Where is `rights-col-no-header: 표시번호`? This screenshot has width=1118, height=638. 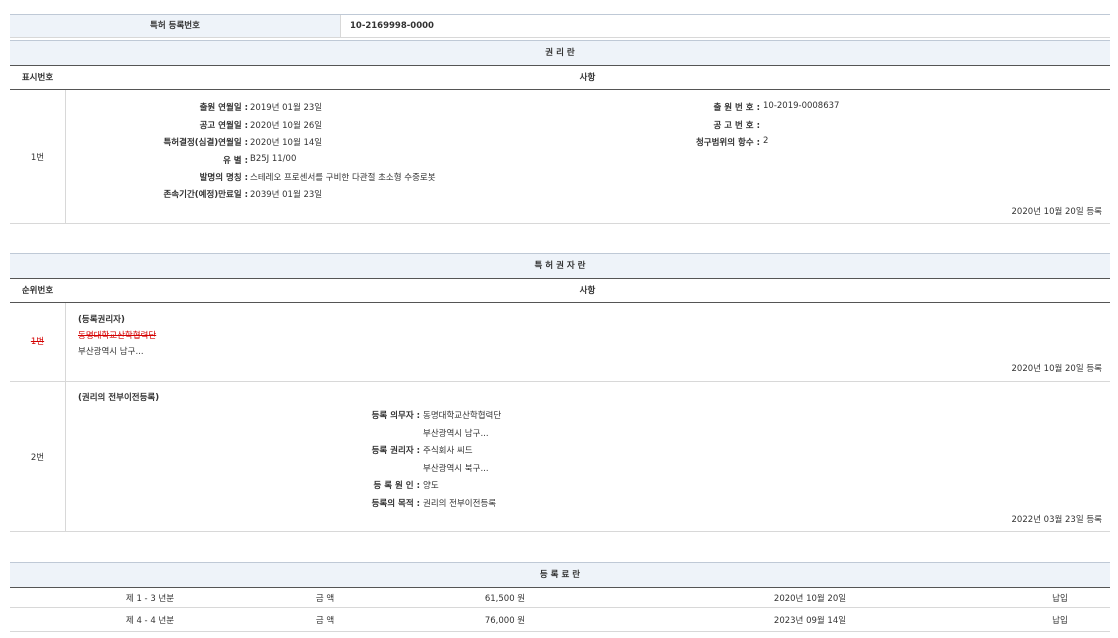 rights-col-no-header: 표시번호 is located at coordinates (37, 78).